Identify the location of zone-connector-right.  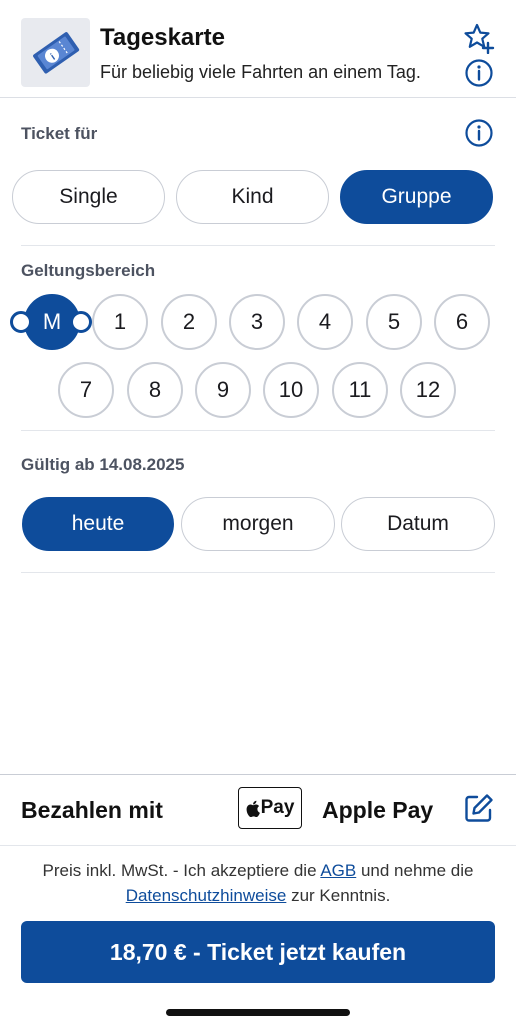
(81, 322).